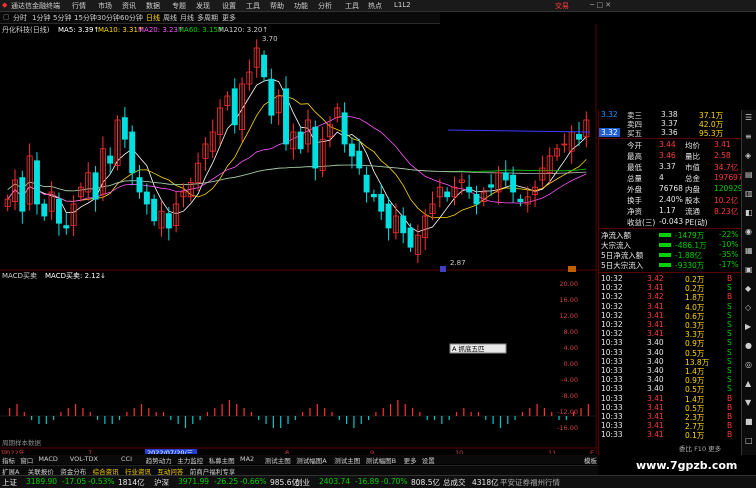 Image resolution: width=756 pixels, height=488 pixels. What do you see at coordinates (749, 250) in the screenshot?
I see `sidebar-tool-icon: ▦` at bounding box center [749, 250].